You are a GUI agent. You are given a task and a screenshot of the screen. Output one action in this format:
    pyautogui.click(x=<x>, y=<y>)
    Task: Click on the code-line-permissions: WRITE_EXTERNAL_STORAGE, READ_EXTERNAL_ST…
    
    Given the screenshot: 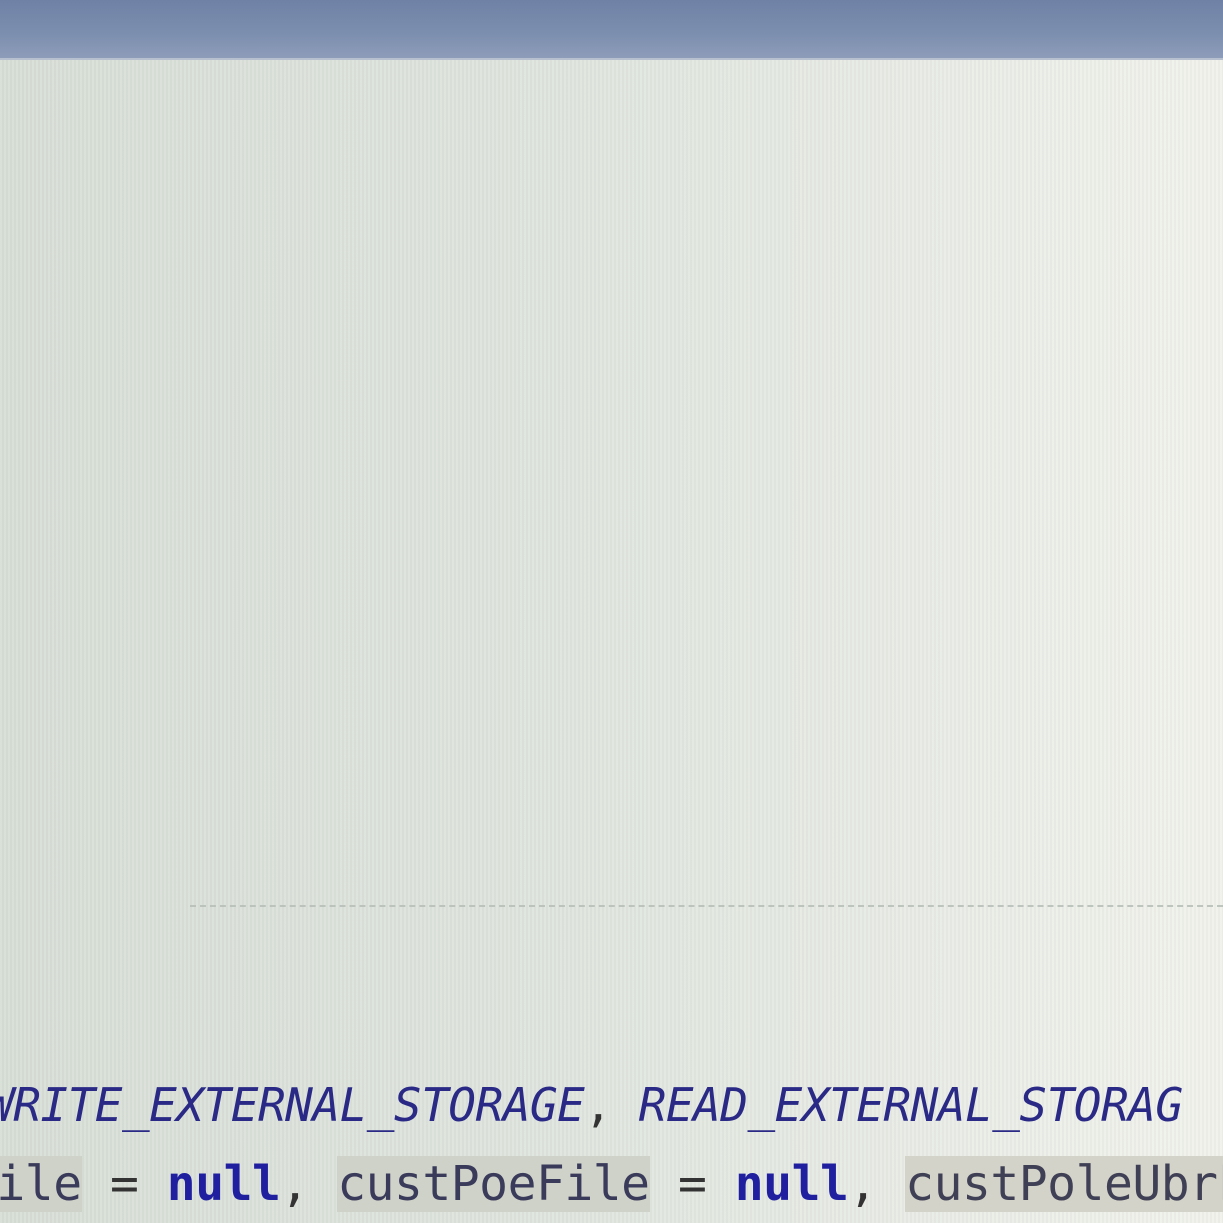 What is the action you would take?
    pyautogui.click(x=591, y=1105)
    